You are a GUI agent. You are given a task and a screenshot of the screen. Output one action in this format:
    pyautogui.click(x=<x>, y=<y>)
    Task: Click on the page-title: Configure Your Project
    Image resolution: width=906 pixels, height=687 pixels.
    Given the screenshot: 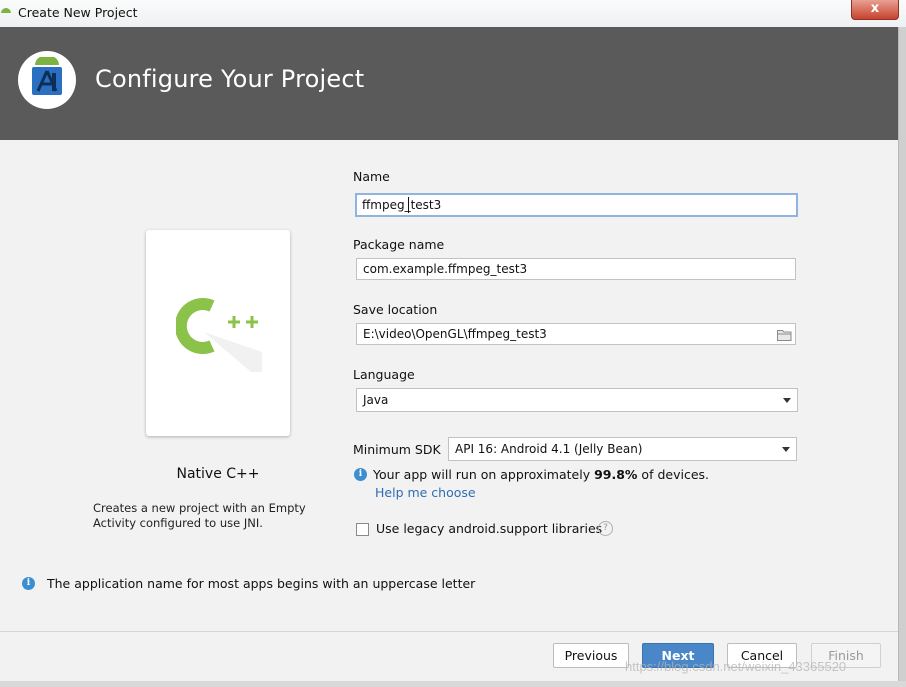 What is the action you would take?
    pyautogui.click(x=230, y=79)
    